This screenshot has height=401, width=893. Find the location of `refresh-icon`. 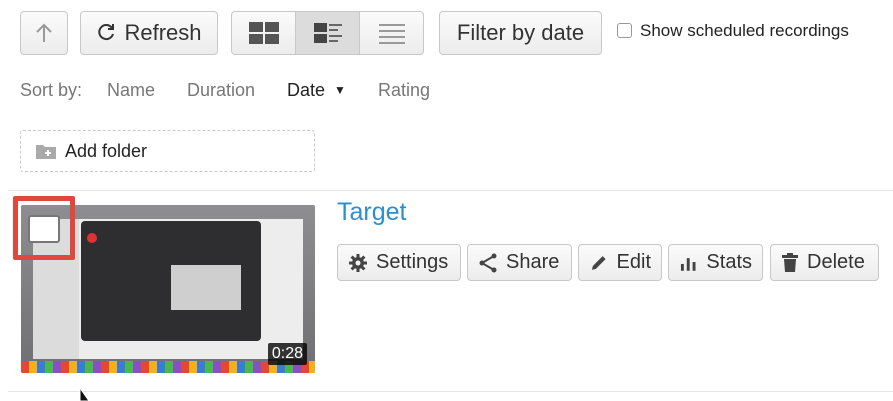

refresh-icon is located at coordinates (106, 32).